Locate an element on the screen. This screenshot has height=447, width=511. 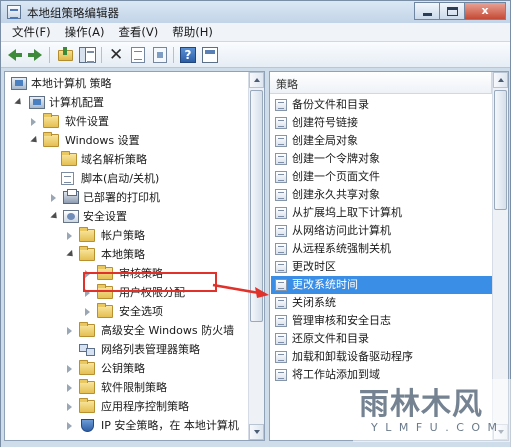
group-policy-app-icon is located at coordinates (14, 12).